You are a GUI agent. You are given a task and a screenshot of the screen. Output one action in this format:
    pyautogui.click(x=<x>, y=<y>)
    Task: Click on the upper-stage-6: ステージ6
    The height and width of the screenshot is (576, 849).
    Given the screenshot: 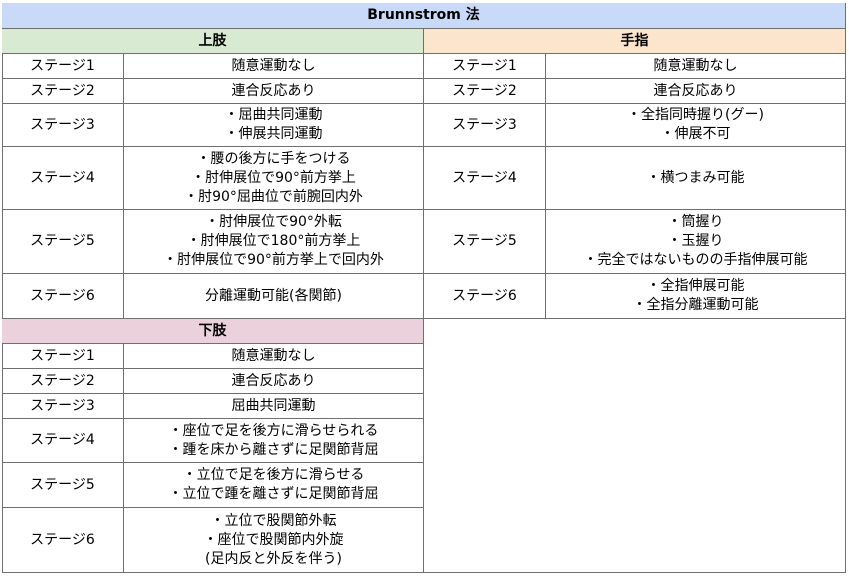 What is the action you would take?
    pyautogui.click(x=63, y=296)
    